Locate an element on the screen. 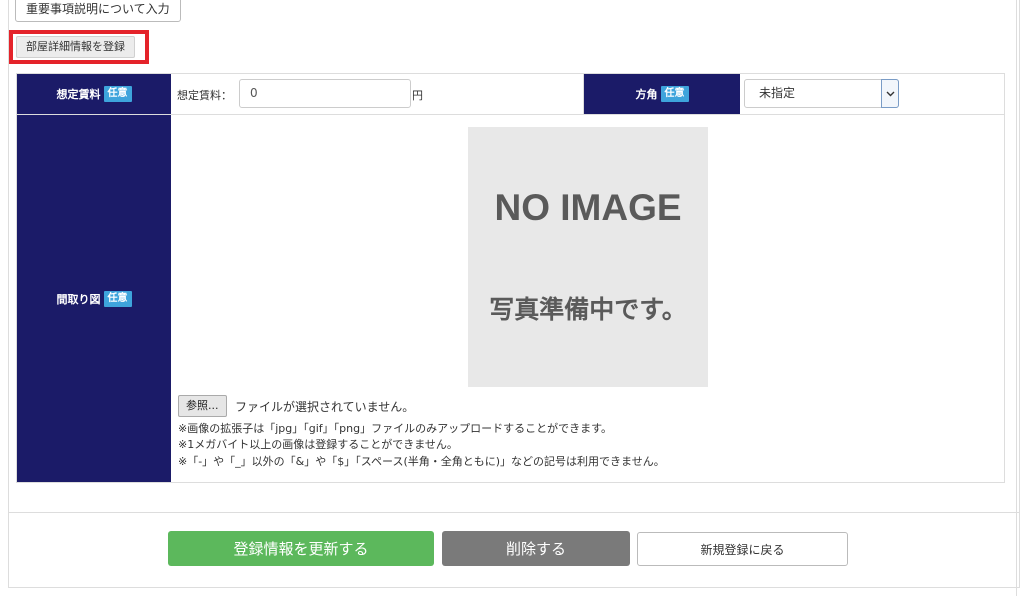 The width and height of the screenshot is (1024, 596). floor-plan-header: 間取り図 任意 is located at coordinates (94, 298).